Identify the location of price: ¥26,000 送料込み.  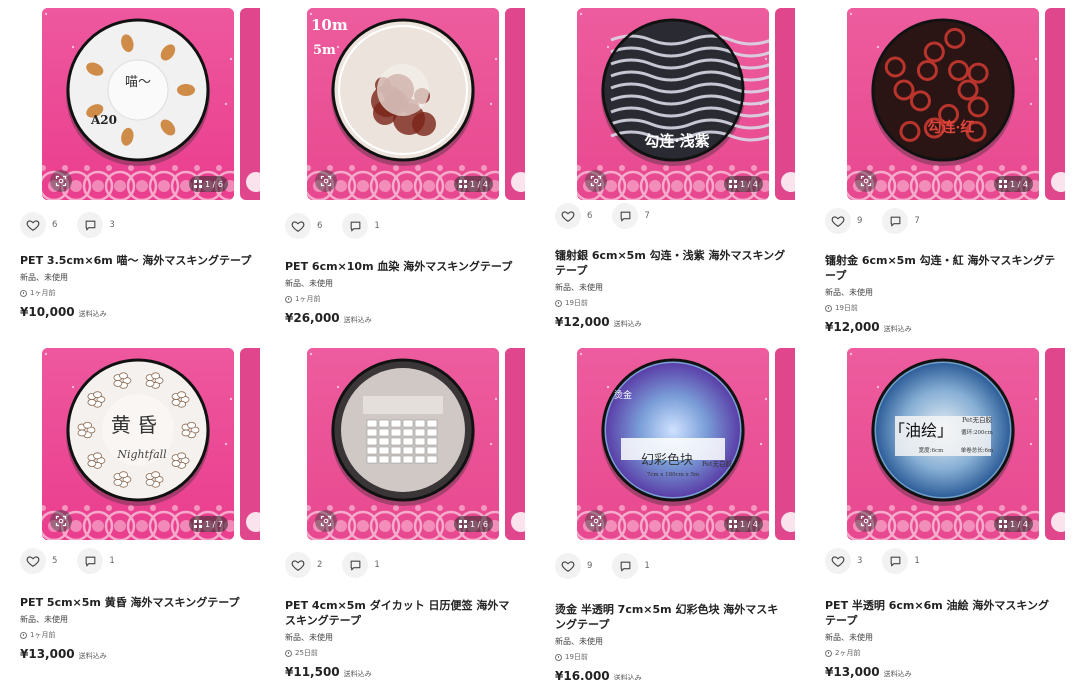
(328, 318).